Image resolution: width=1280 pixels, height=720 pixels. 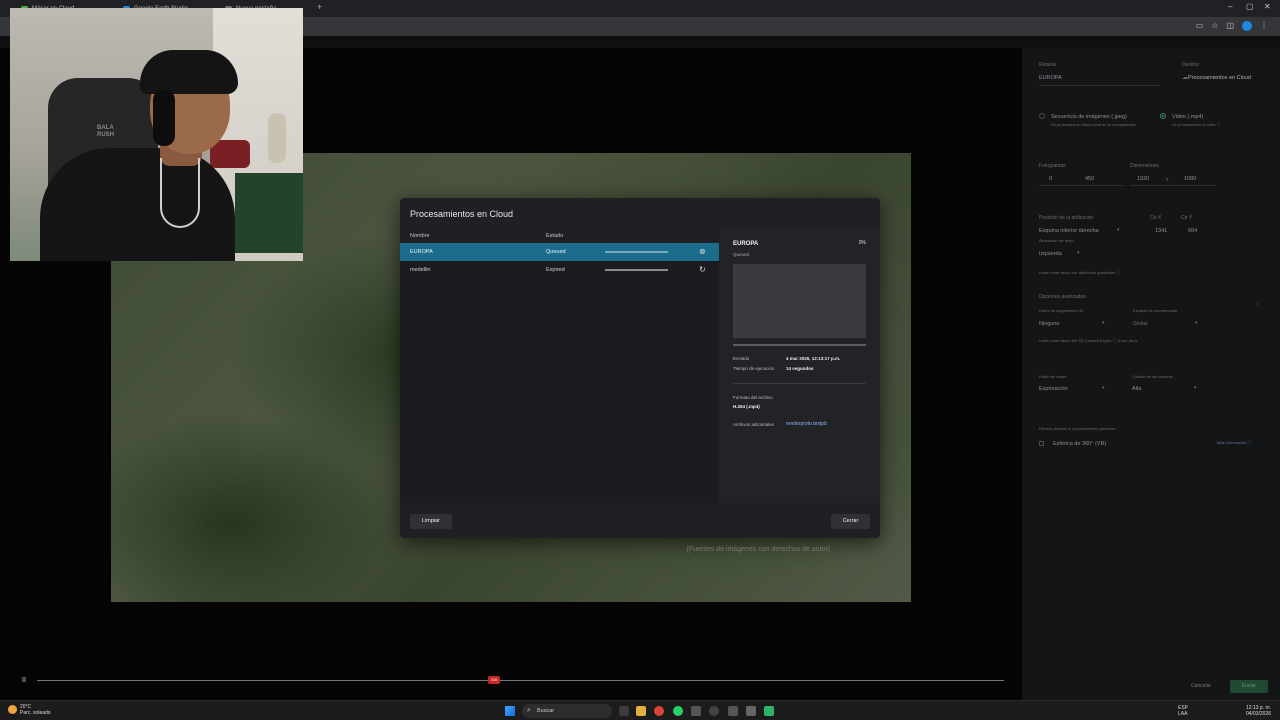 What do you see at coordinates (511, 686) in the screenshot?
I see `timeline-player: II 316` at bounding box center [511, 686].